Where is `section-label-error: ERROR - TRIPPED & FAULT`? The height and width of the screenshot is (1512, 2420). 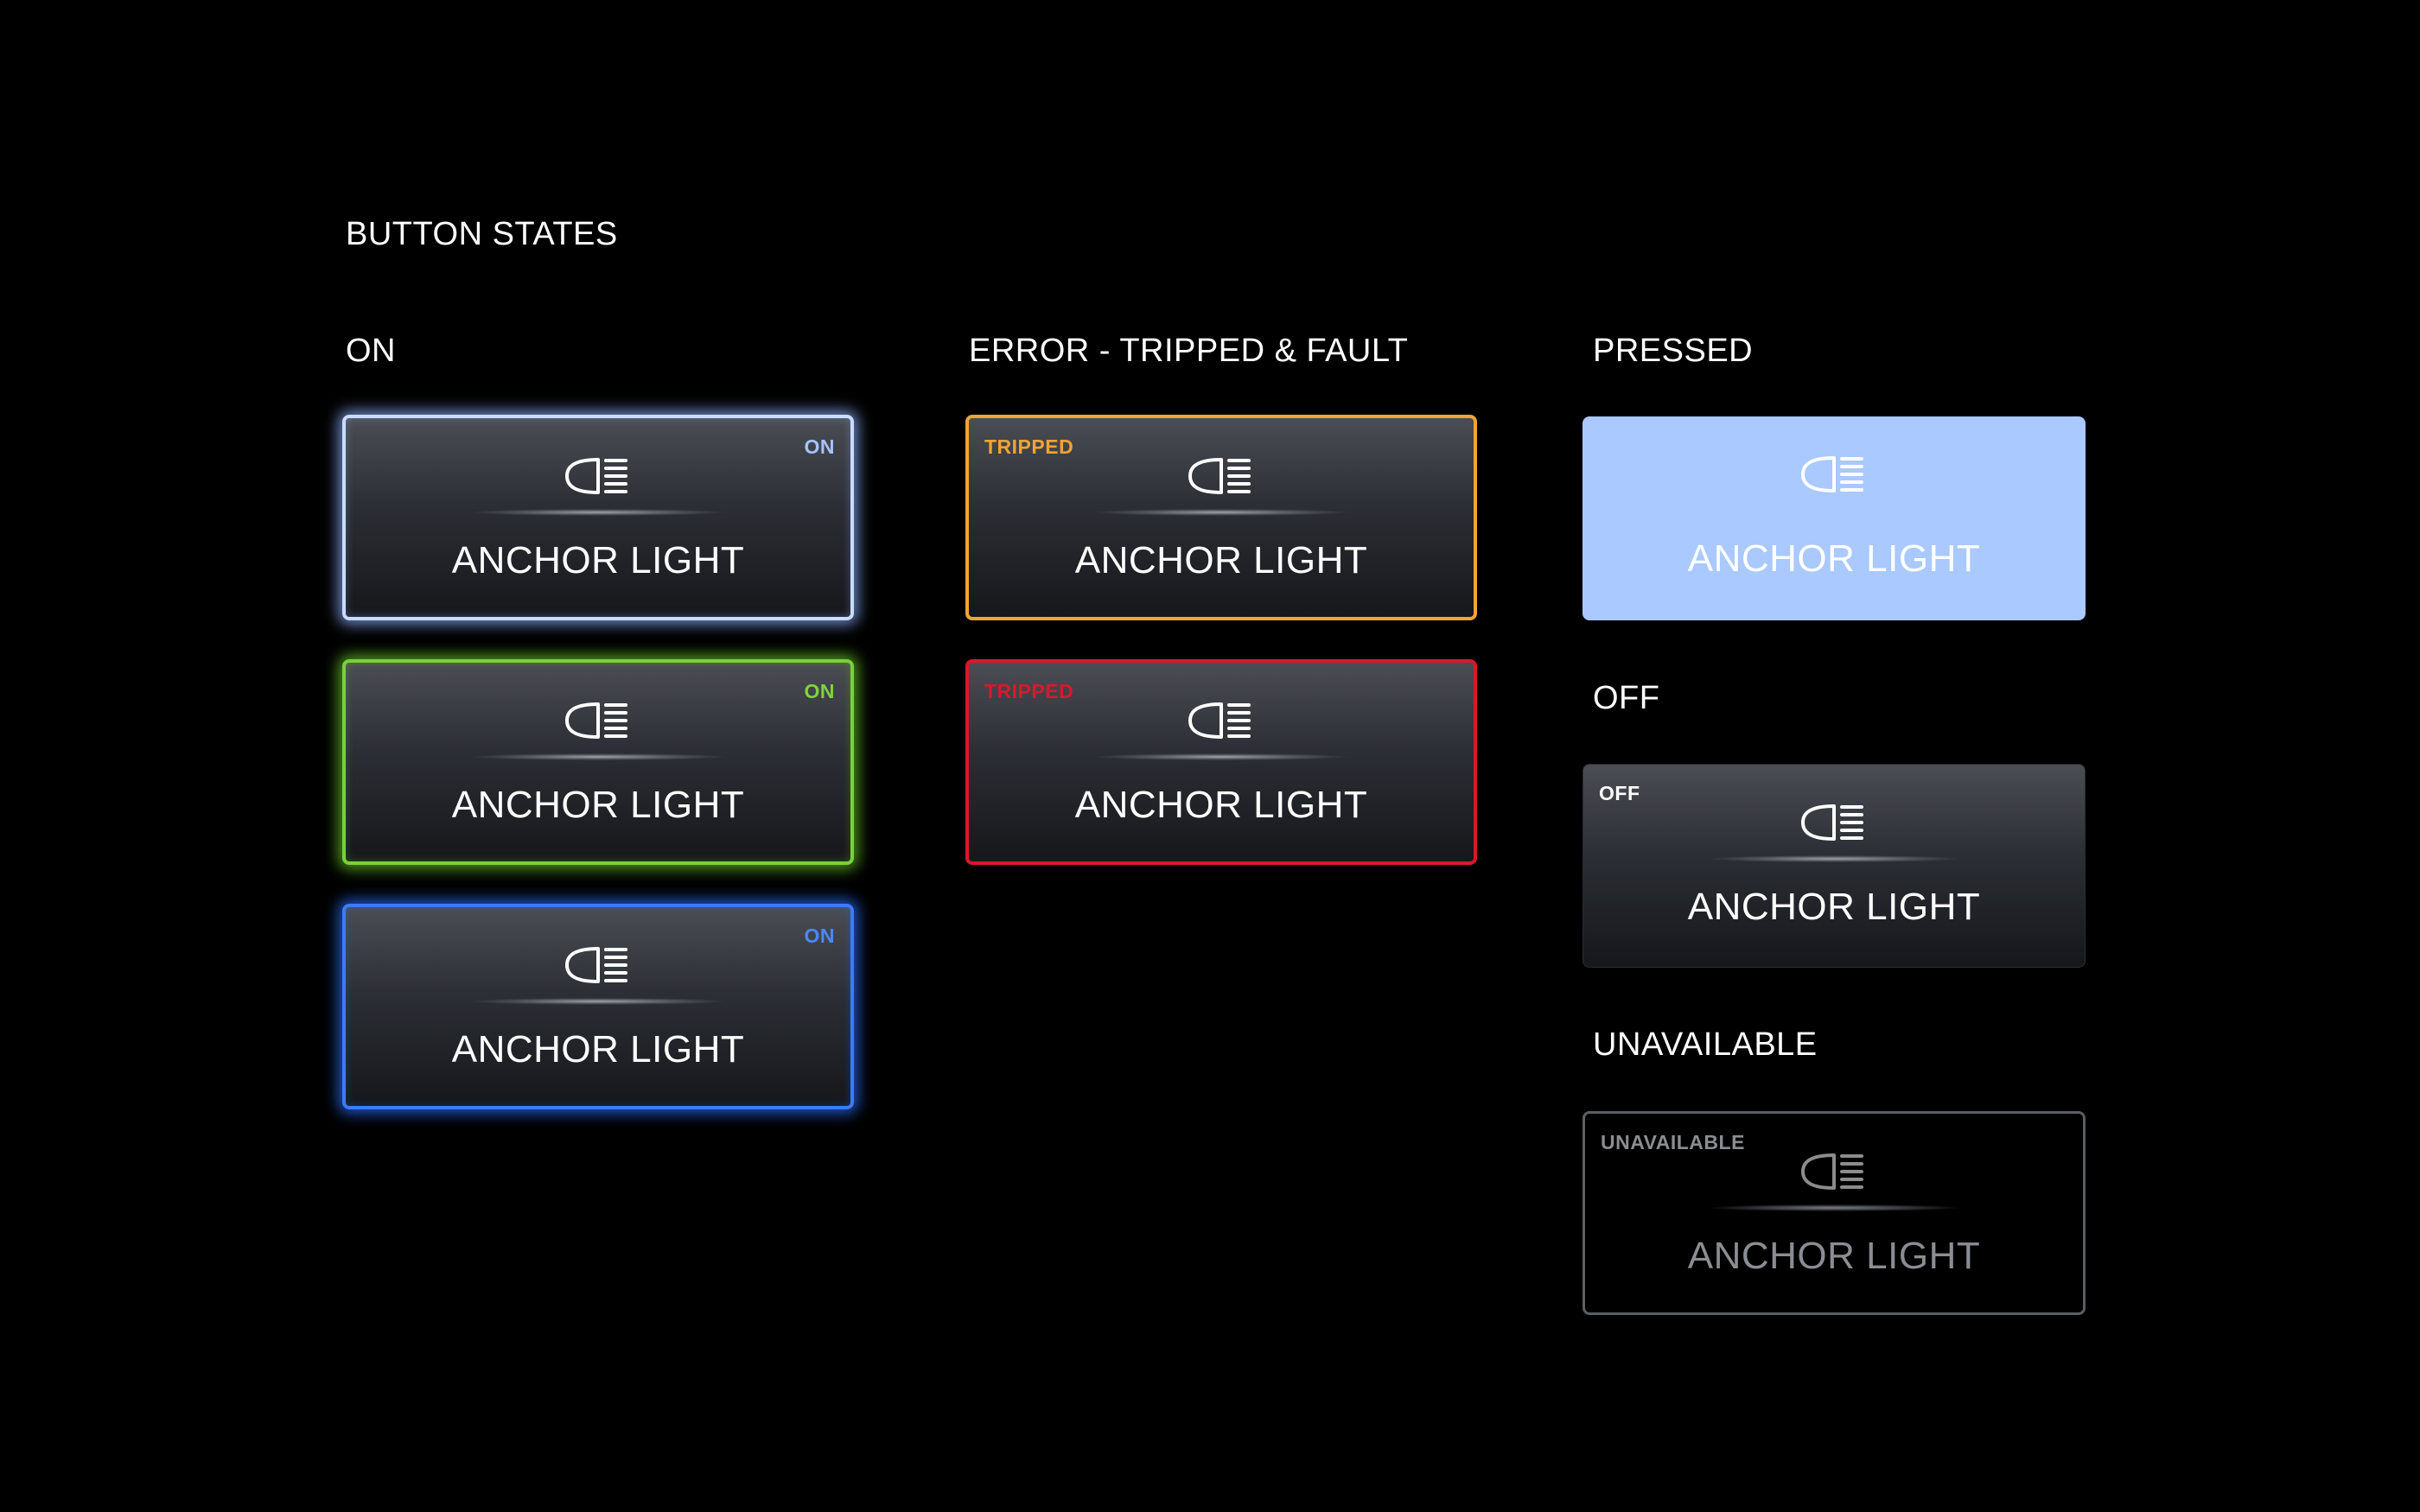
section-label-error: ERROR - TRIPPED & FAULT is located at coordinates (1189, 351).